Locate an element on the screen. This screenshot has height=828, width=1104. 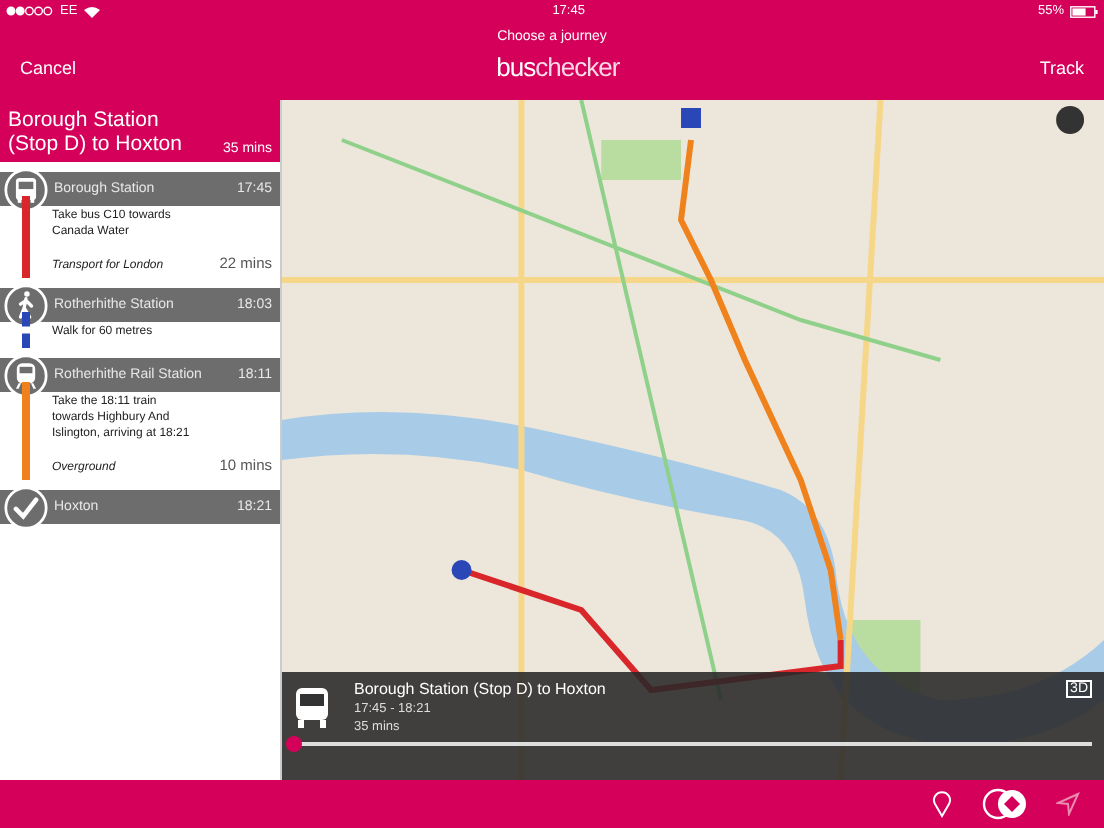
app-logo: buschecker is located at coordinates (558, 67).